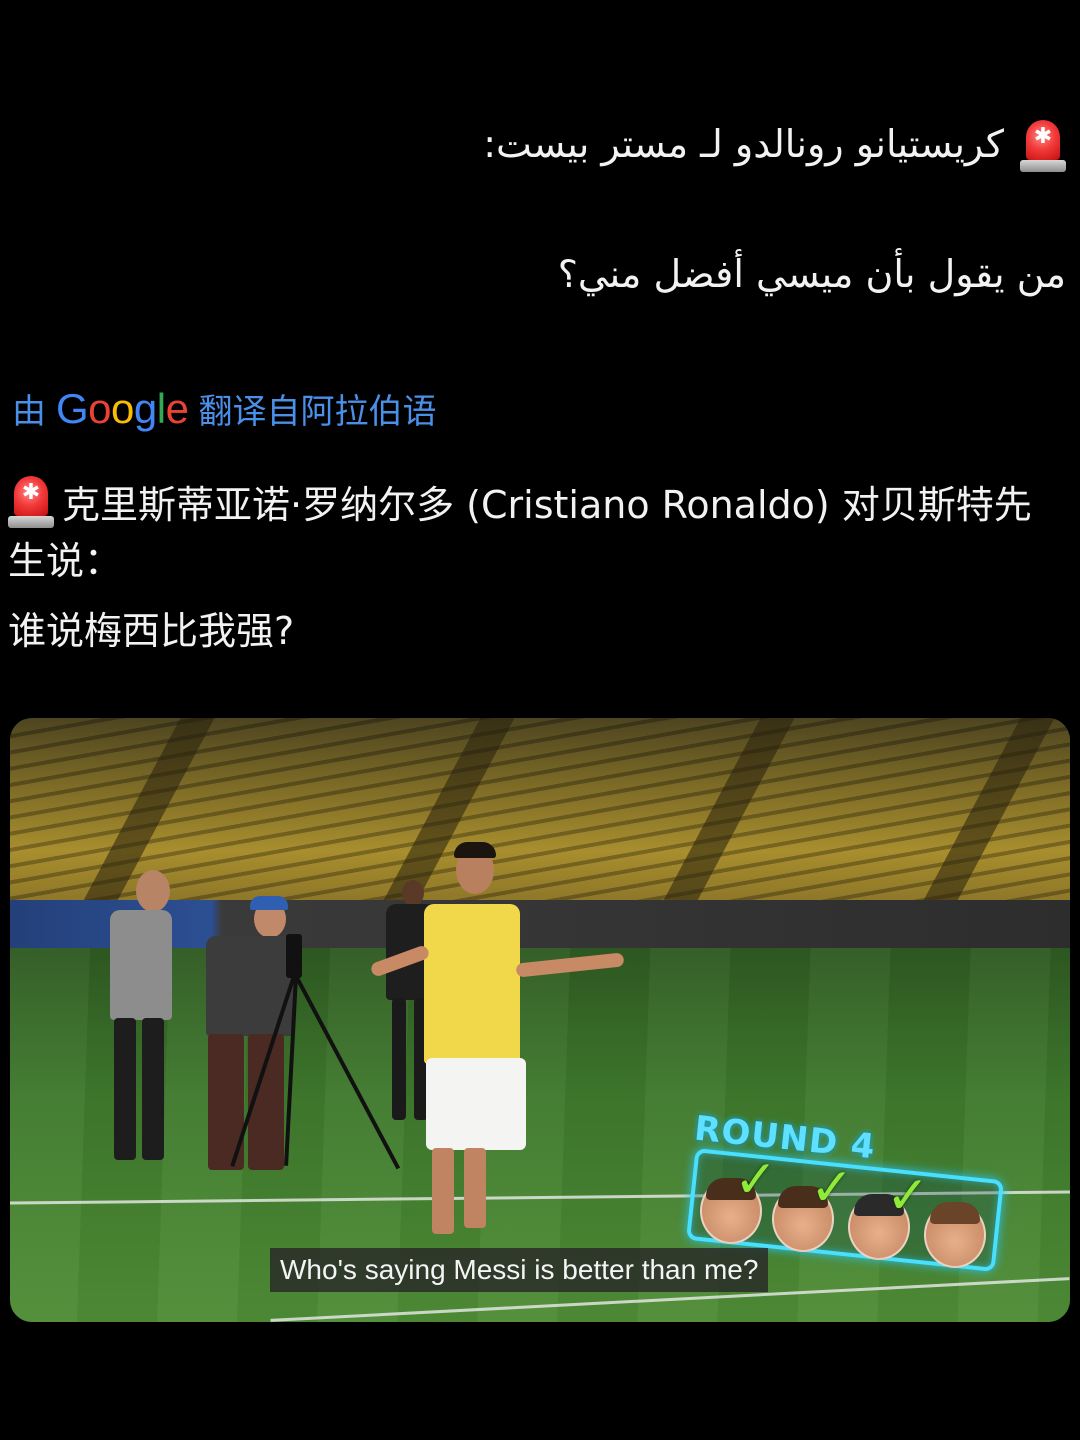  Describe the element at coordinates (317, 412) in the screenshot. I see `translation-suffix: 翻译自阿拉伯语` at that location.